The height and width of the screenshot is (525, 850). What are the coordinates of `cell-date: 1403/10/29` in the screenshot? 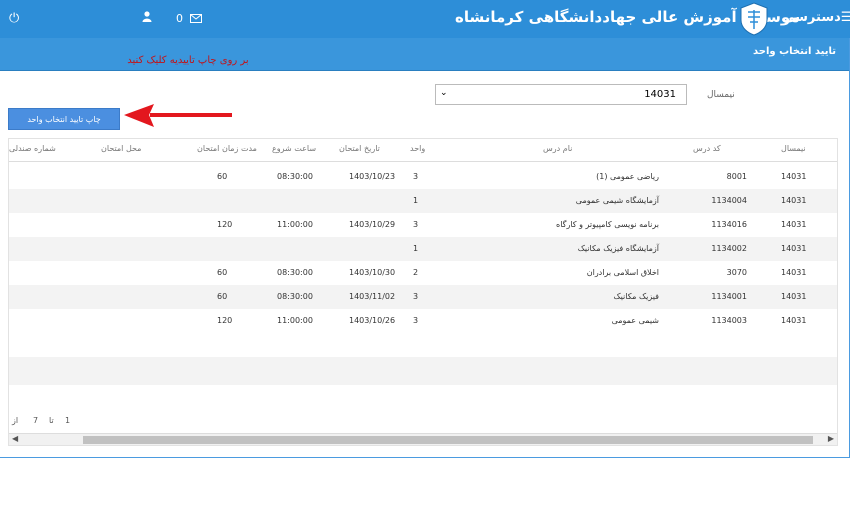 It's located at (372, 224).